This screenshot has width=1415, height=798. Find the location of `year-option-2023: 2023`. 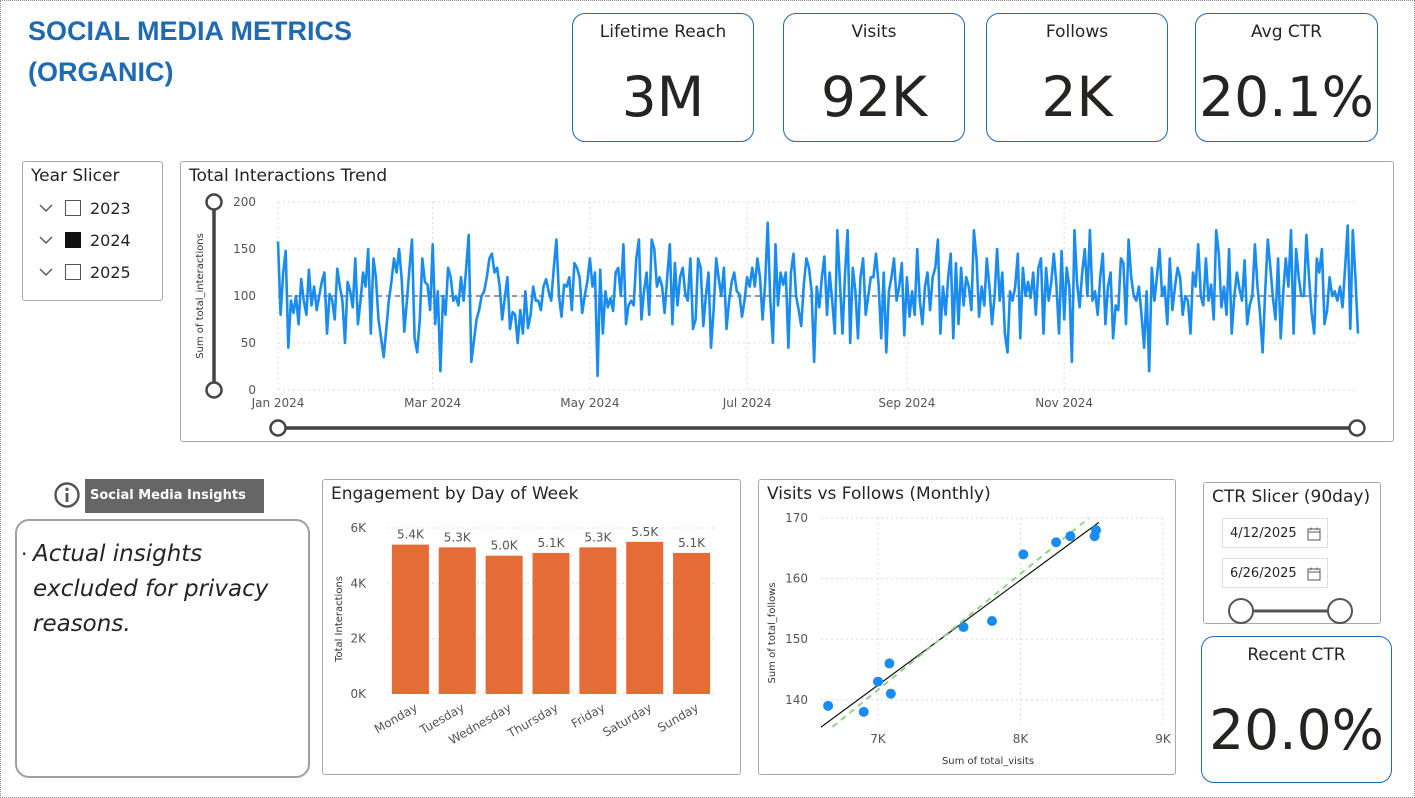

year-option-2023: 2023 is located at coordinates (85, 208).